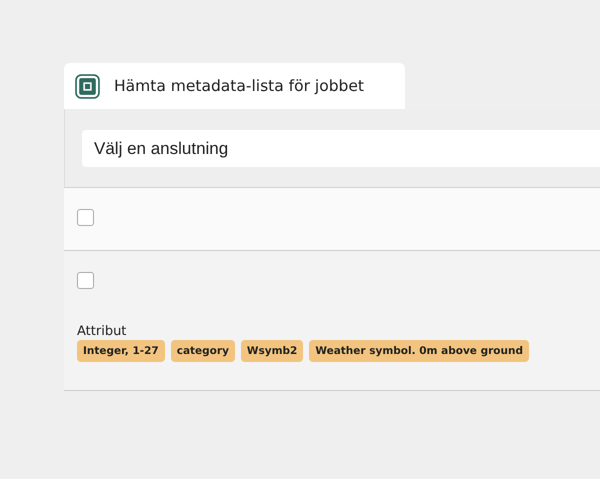 This screenshot has height=479, width=600. Describe the element at coordinates (419, 351) in the screenshot. I see `attribute-tag: Weather symbol. 0m above ground` at that location.